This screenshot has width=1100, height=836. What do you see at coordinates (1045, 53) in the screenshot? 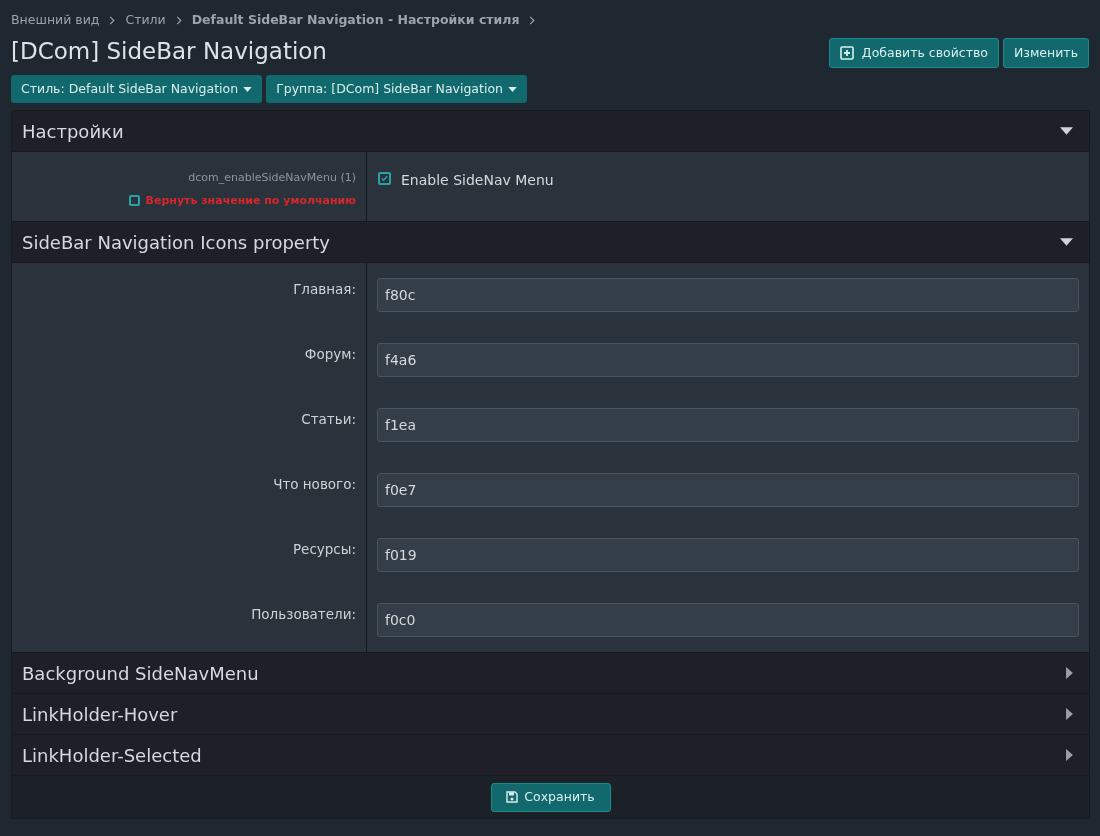
I see `edit-button: Изменить` at bounding box center [1045, 53].